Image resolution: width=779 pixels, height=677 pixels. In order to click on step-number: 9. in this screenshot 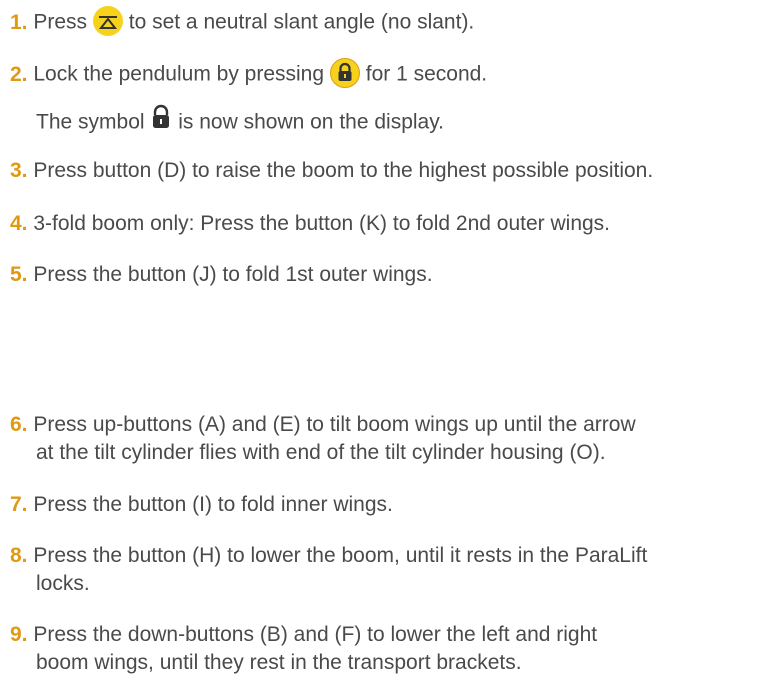, I will do `click(19, 634)`.